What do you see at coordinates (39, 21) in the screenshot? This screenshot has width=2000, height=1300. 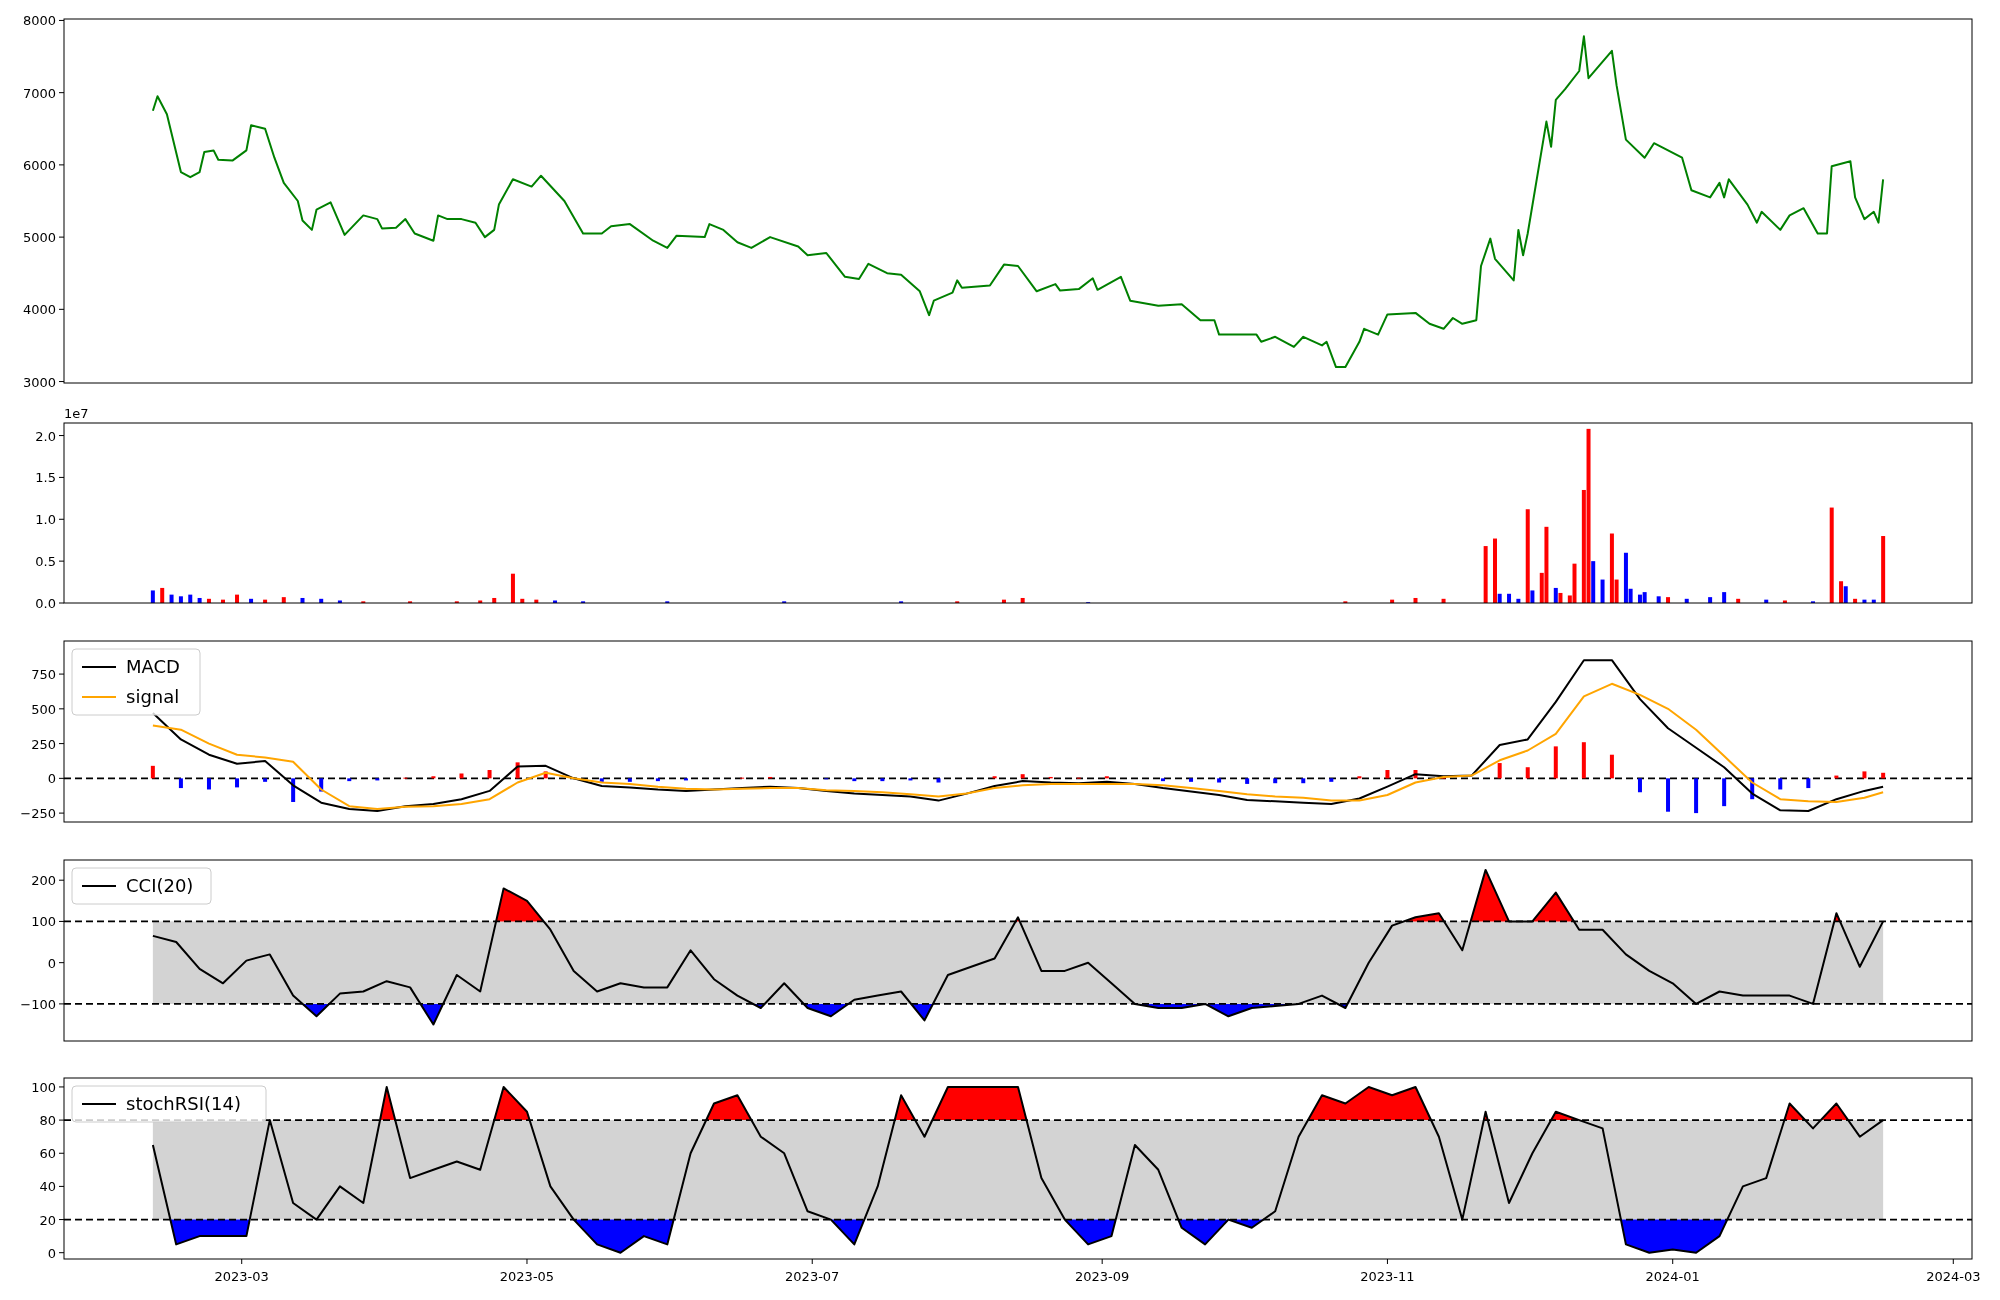 I see `tick-label: 8000` at bounding box center [39, 21].